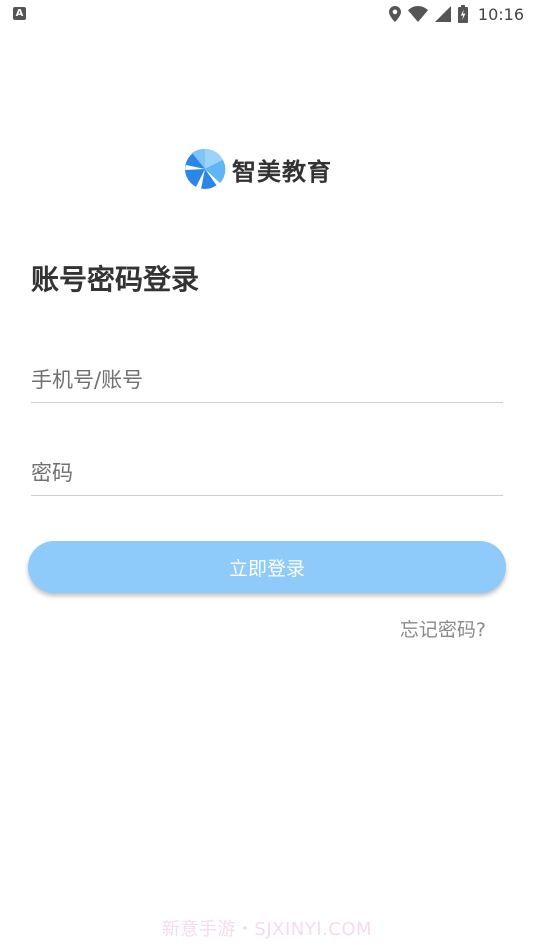  Describe the element at coordinates (19, 13) in the screenshot. I see `notification-icon: A` at that location.